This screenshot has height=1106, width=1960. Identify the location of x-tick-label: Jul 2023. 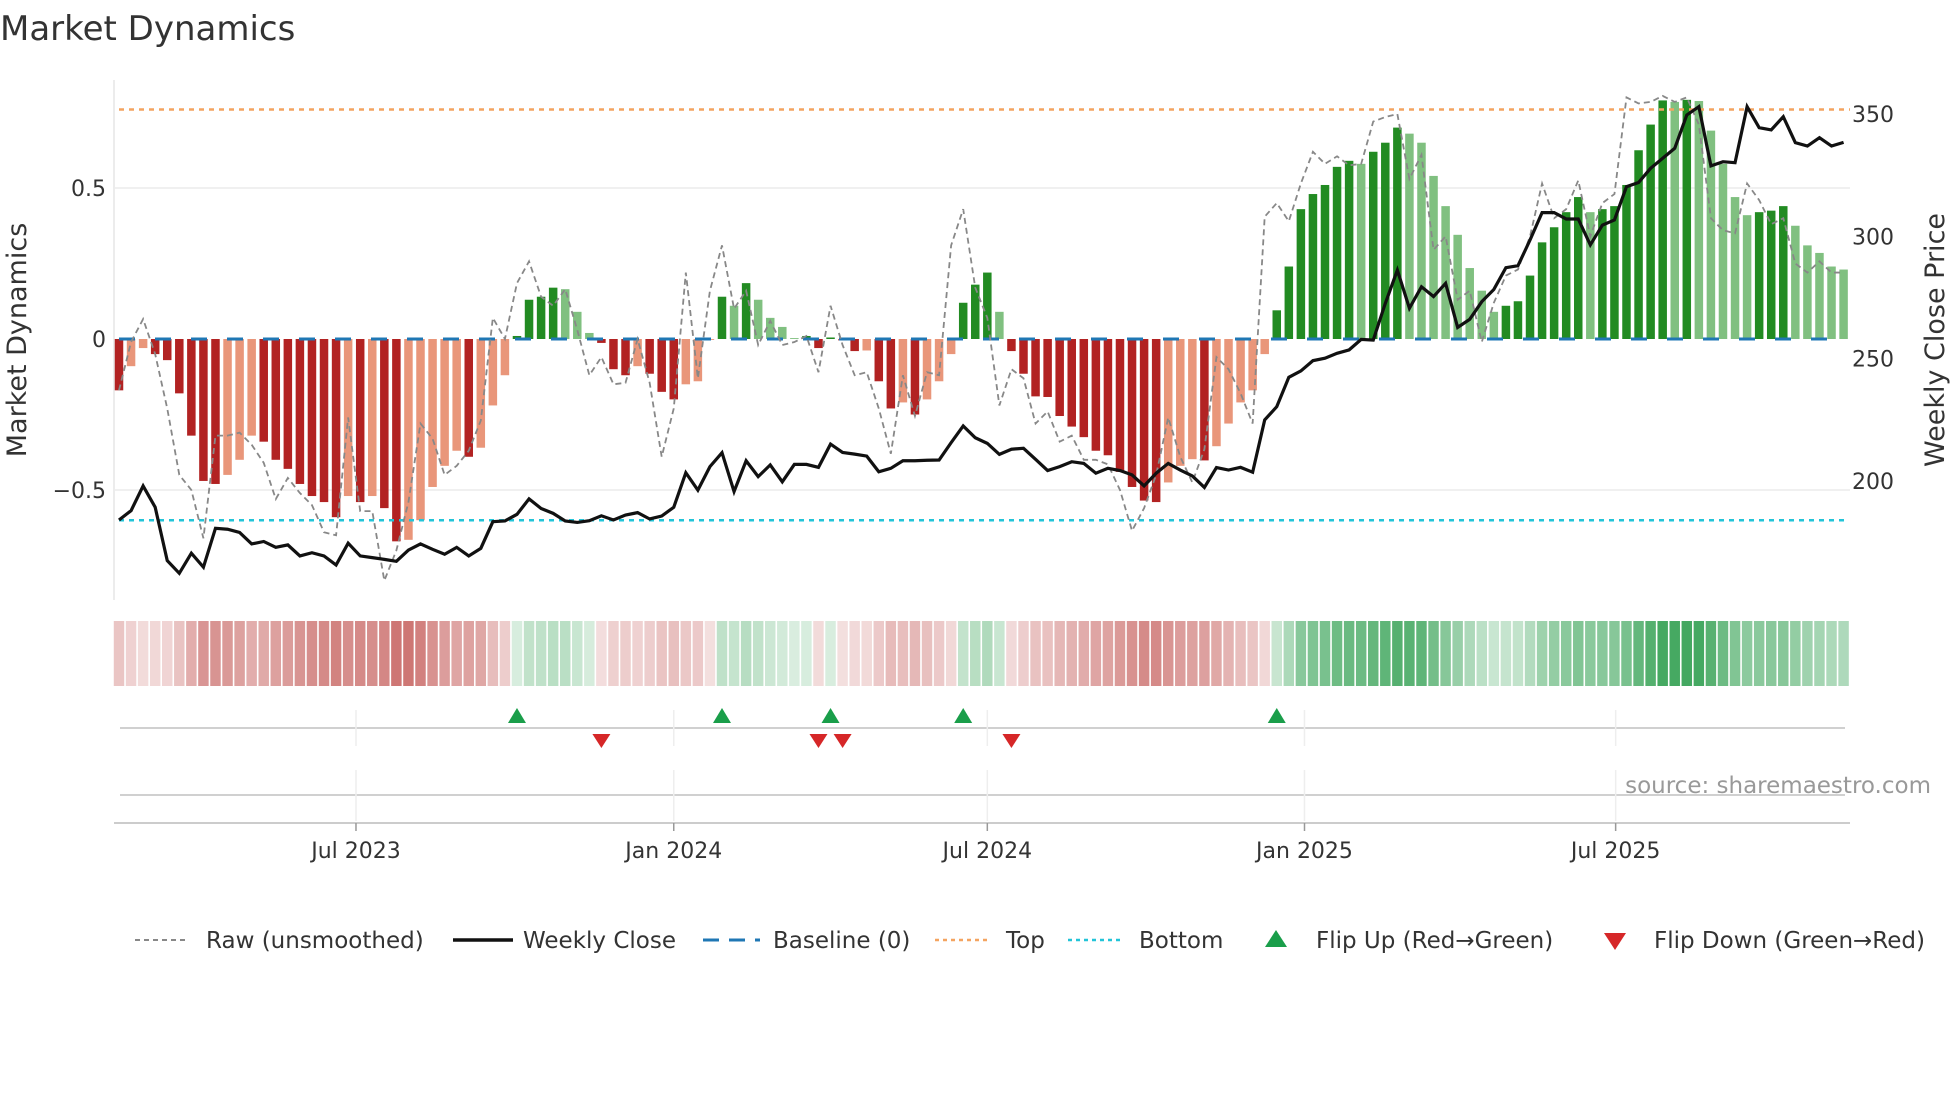
(355, 851).